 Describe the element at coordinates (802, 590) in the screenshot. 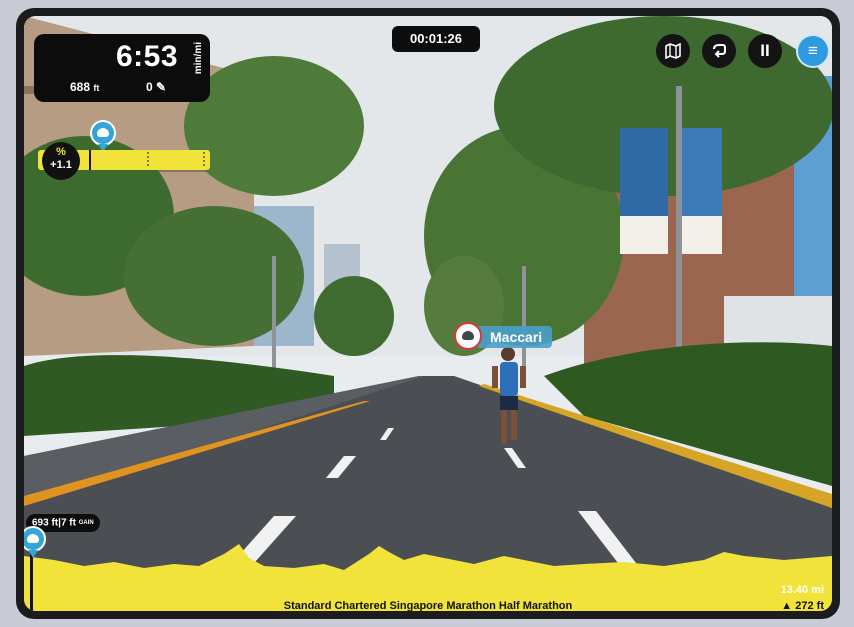

I see `course-distance: 13.40 mi` at that location.